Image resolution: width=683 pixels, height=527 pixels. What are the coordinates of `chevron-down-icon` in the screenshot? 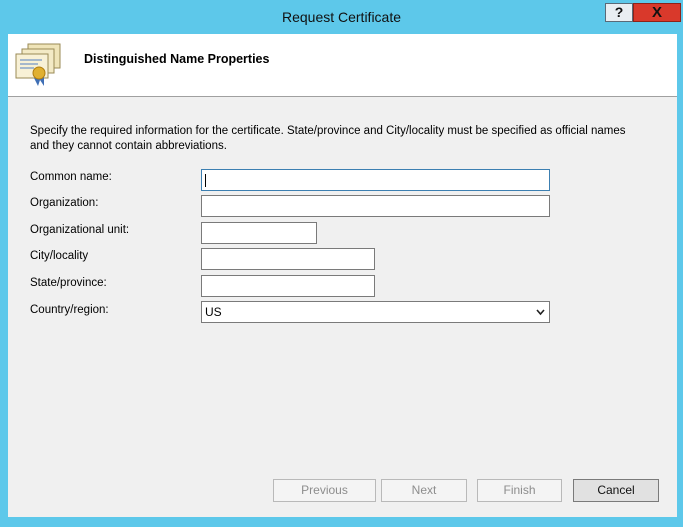 It's located at (540, 312).